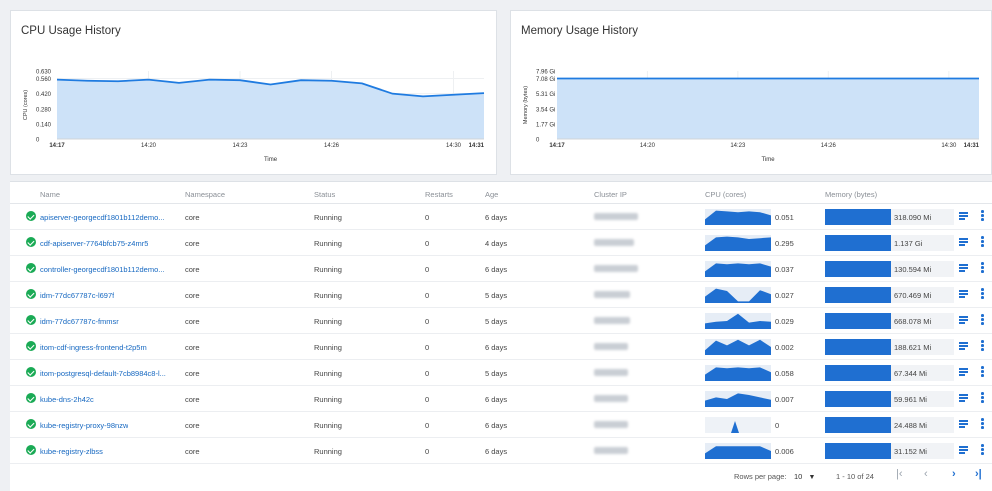 The image size is (992, 491). What do you see at coordinates (67, 399) in the screenshot?
I see `pod-name-link: kube-dns-2h42c` at bounding box center [67, 399].